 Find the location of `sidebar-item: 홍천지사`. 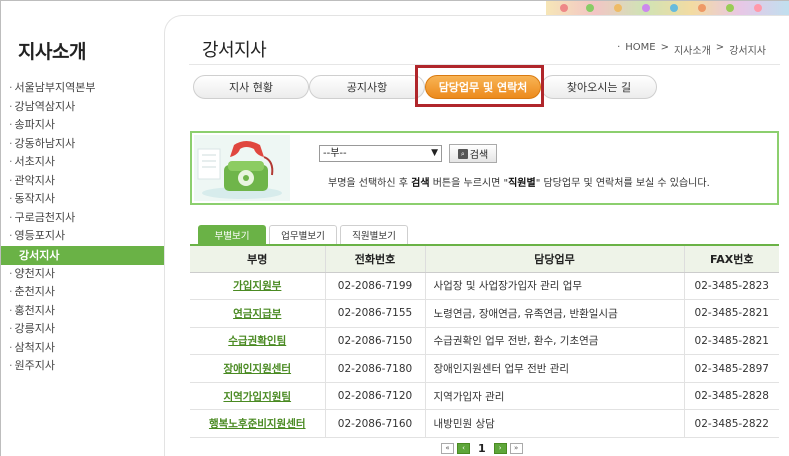

sidebar-item: 홍천지사 is located at coordinates (89, 311).